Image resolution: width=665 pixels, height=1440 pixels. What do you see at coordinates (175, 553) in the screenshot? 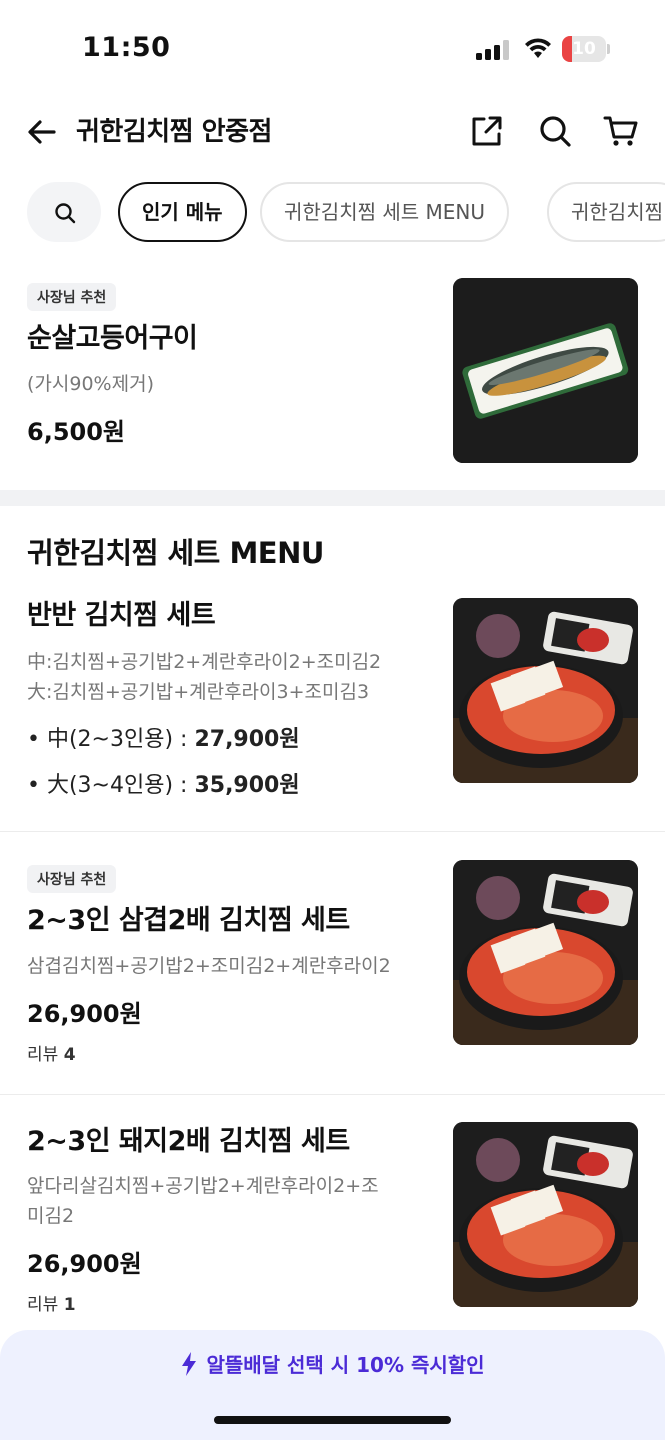
I see `section-title-set-menu: 귀한김치찜 세트 MENU` at bounding box center [175, 553].